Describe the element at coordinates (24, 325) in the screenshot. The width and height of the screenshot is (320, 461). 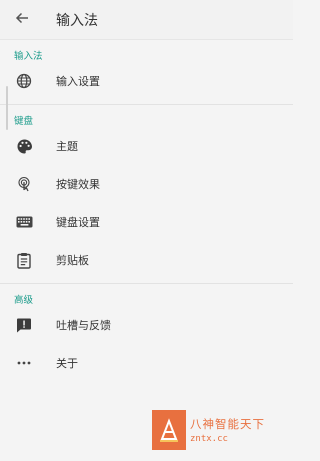
I see `feedback-icon` at that location.